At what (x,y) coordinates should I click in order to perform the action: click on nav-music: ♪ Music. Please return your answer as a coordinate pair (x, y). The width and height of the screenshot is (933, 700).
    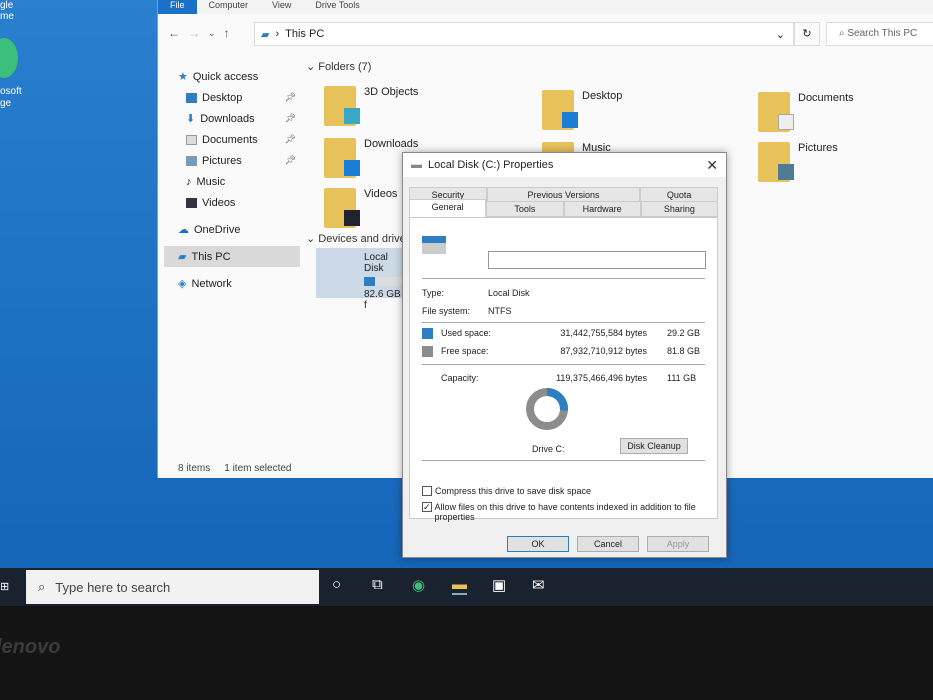
    Looking at the image, I should click on (232, 181).